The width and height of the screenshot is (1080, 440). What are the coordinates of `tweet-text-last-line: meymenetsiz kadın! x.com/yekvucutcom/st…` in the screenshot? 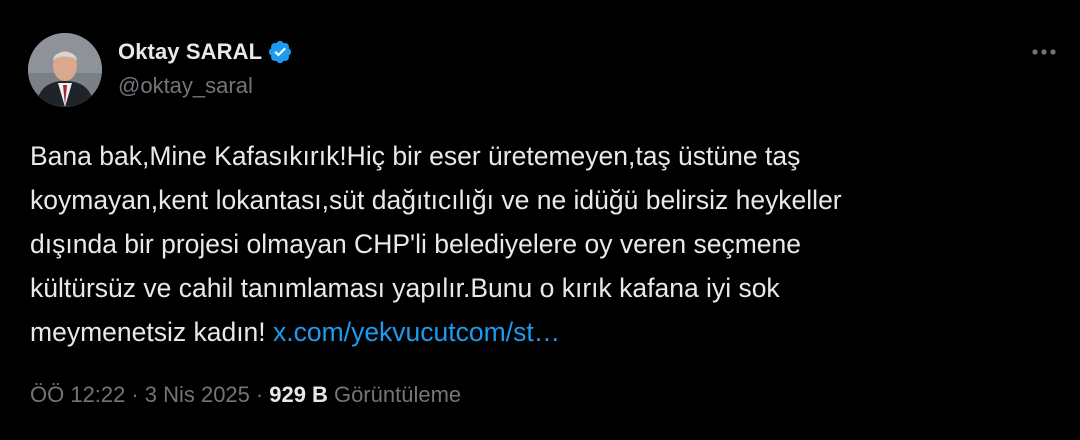 It's located at (545, 332).